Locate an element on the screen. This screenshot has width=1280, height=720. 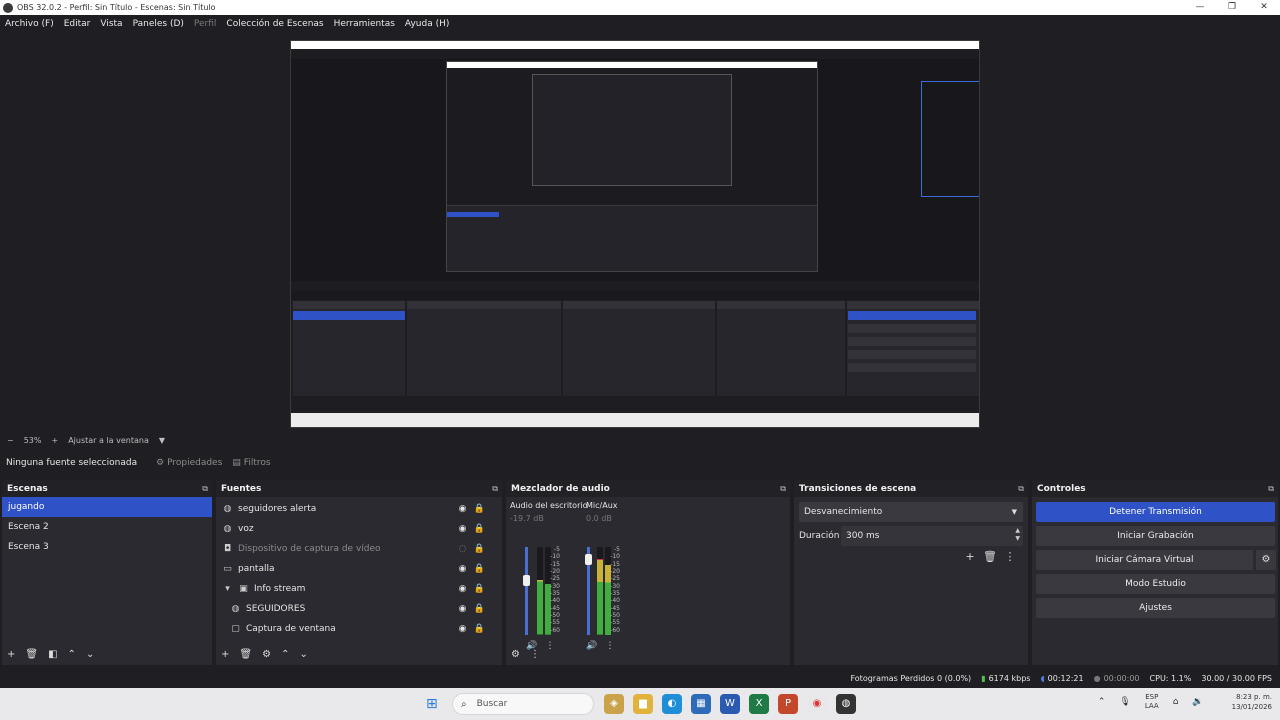
zoom-in-button: + is located at coordinates (54, 440).